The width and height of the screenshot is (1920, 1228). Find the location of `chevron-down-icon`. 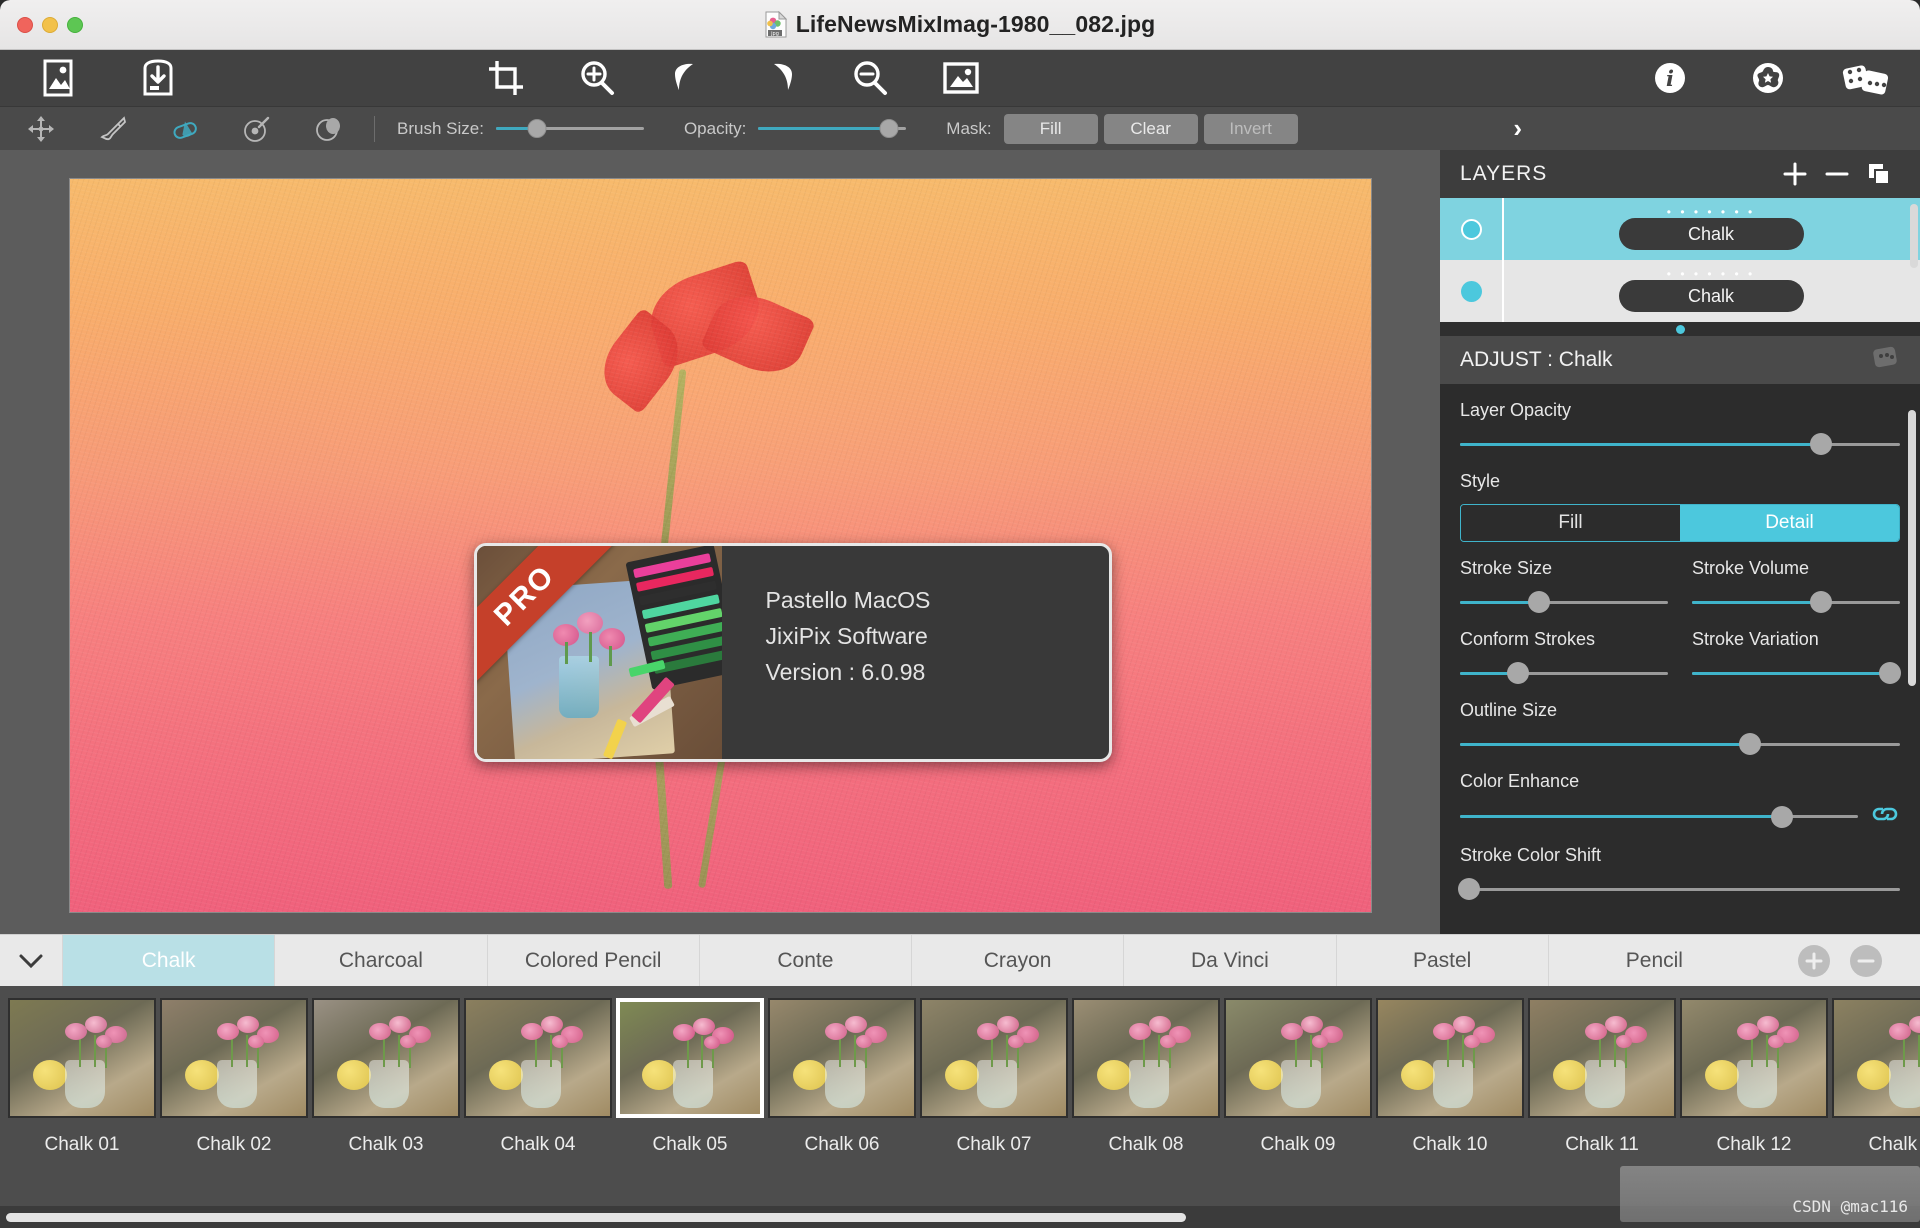

chevron-down-icon is located at coordinates (31, 960).